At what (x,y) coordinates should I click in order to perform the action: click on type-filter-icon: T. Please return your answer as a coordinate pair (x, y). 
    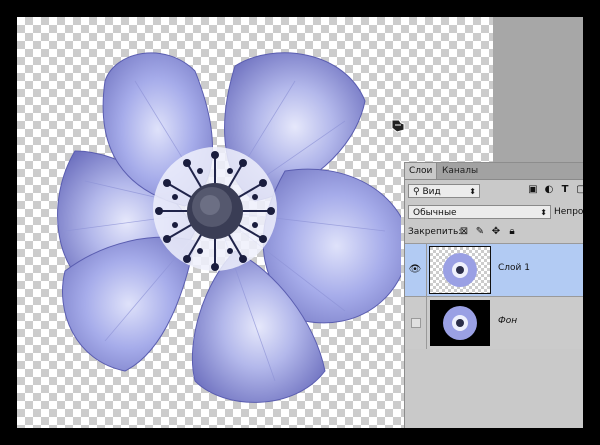
    Looking at the image, I should click on (565, 190).